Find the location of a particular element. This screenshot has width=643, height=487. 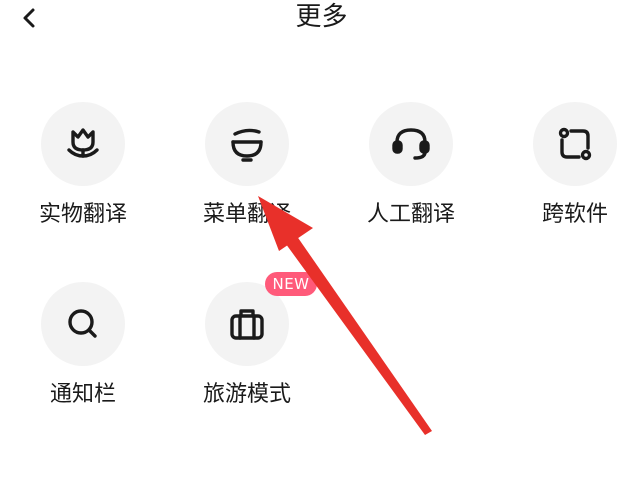

tile-label: 人工翻译 is located at coordinates (410, 214).